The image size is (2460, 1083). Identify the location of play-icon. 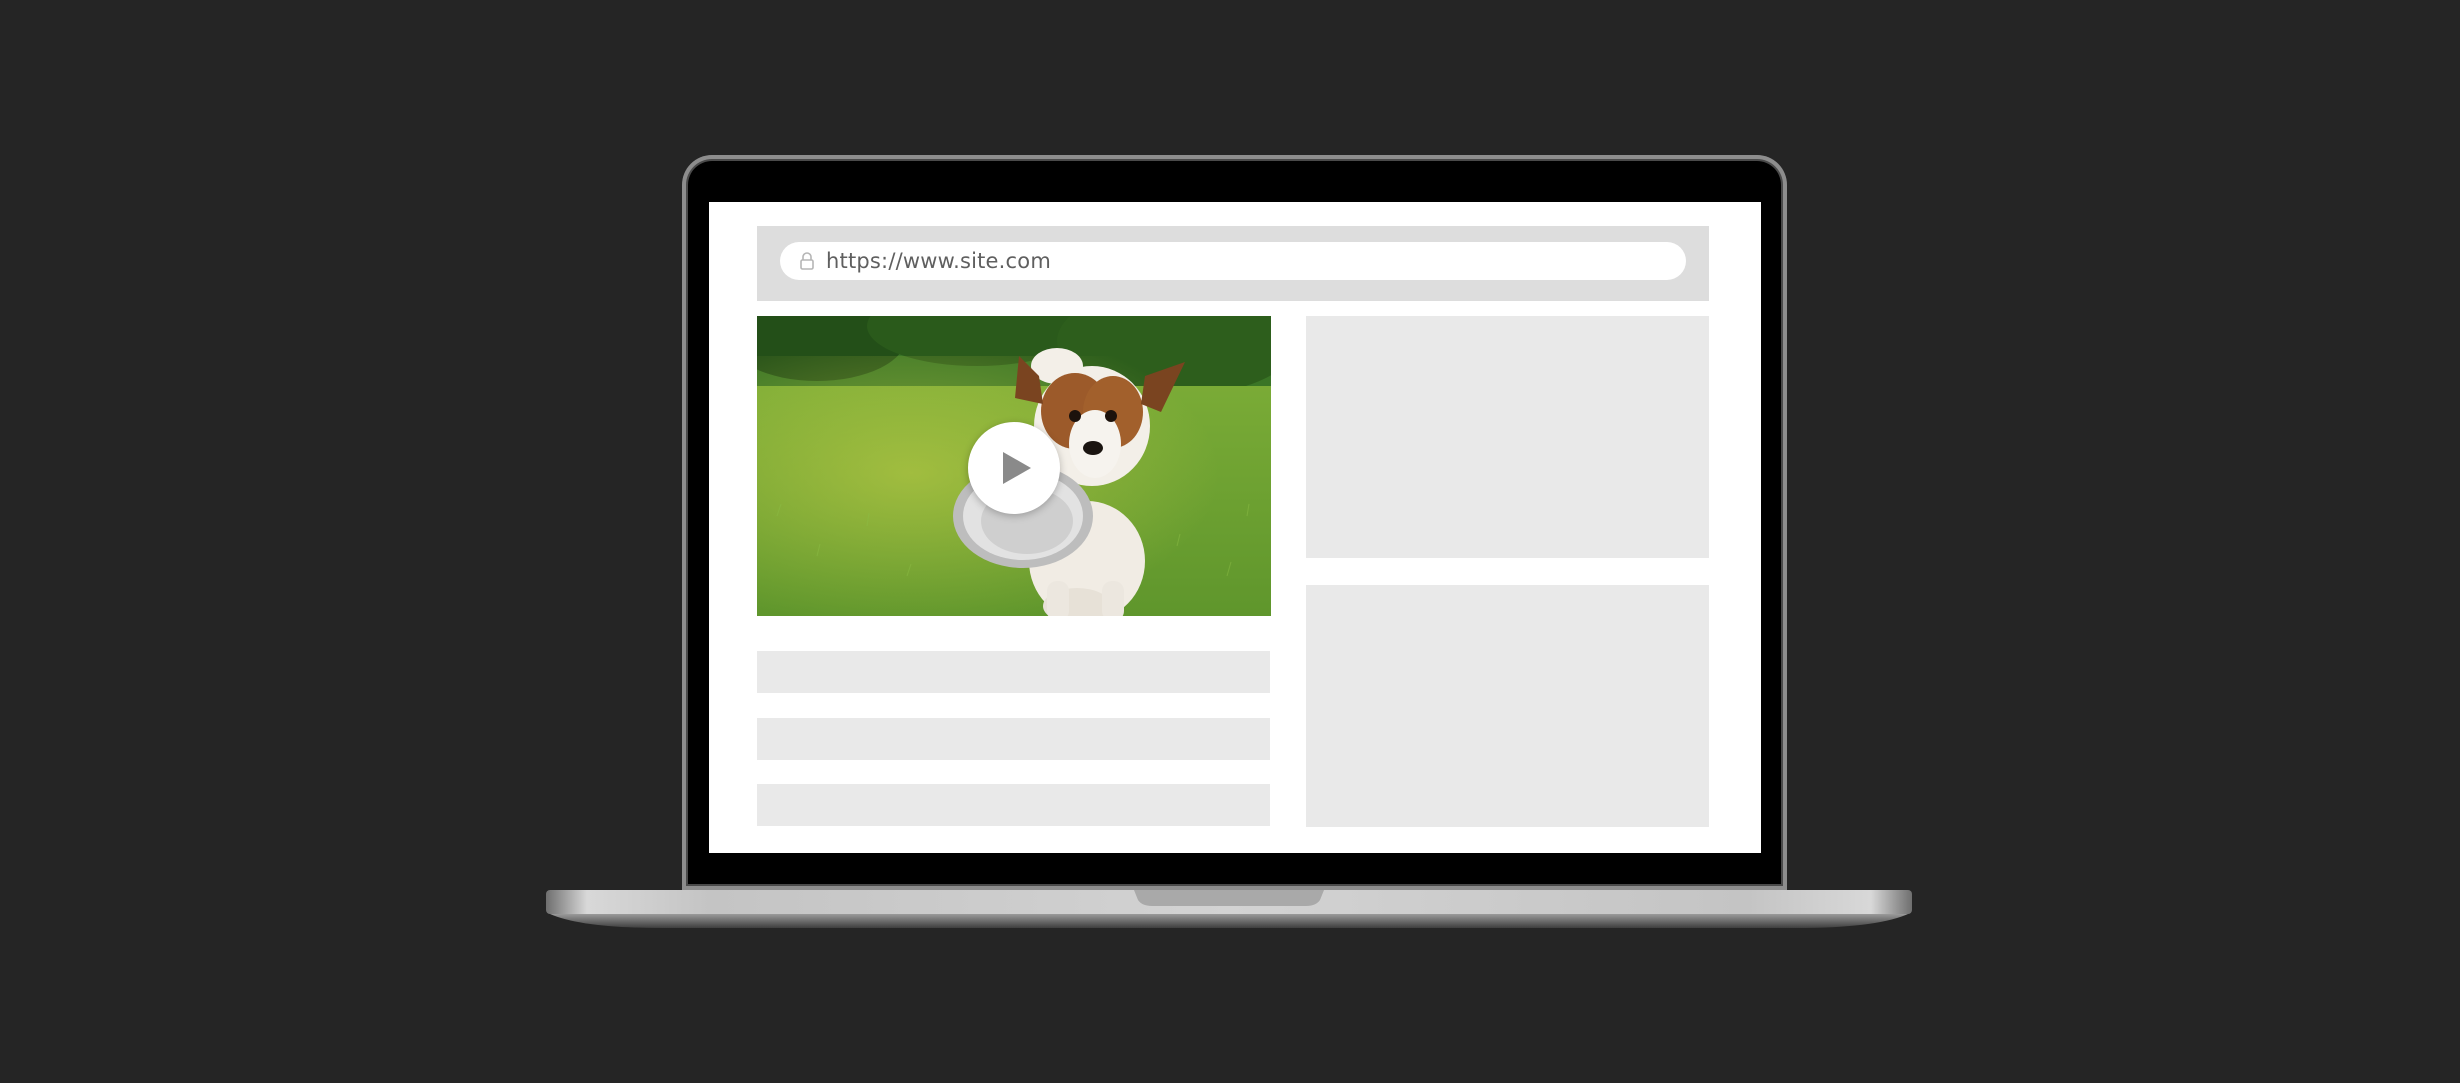
(1017, 468).